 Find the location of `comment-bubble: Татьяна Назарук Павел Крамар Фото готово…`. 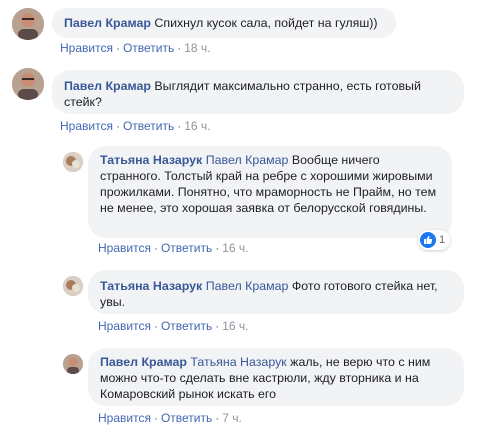

comment-bubble: Татьяна Назарук Павел Крамар Фото готово… is located at coordinates (276, 292).